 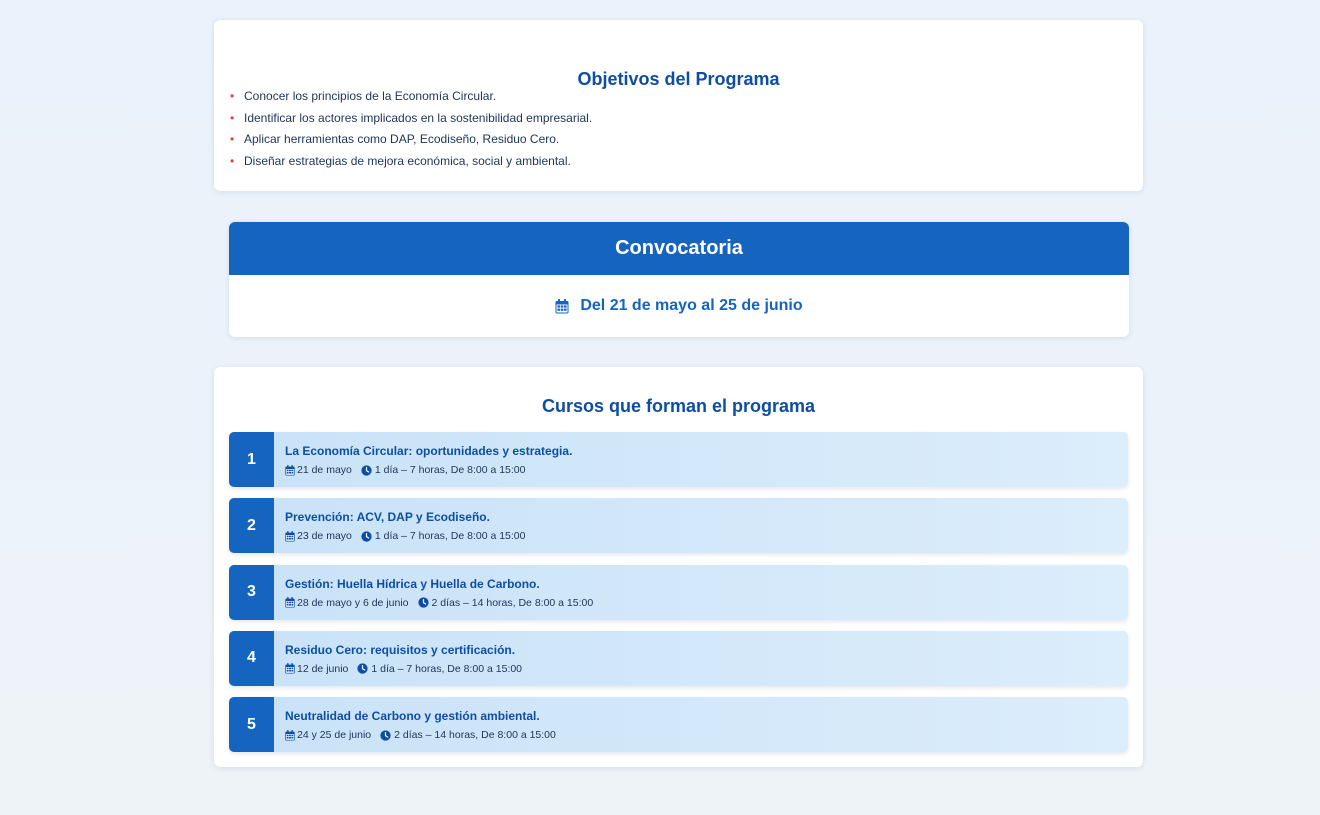 I want to click on course-number: 1, so click(x=251, y=459).